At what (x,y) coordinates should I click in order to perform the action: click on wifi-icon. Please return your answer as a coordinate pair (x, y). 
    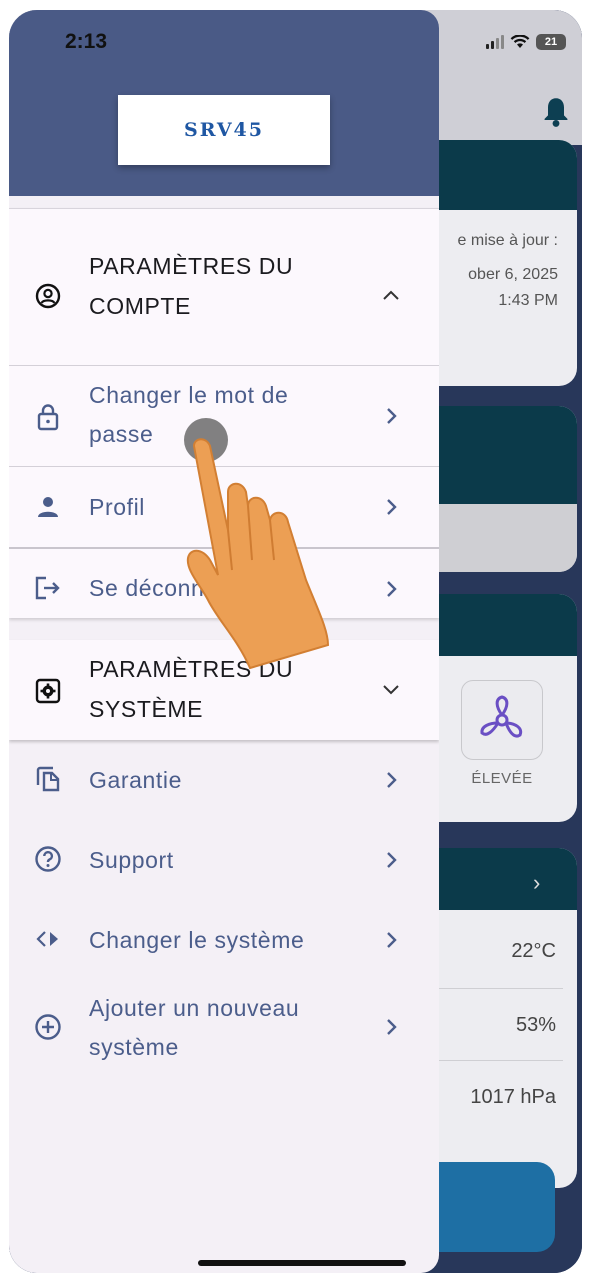
    Looking at the image, I should click on (520, 41).